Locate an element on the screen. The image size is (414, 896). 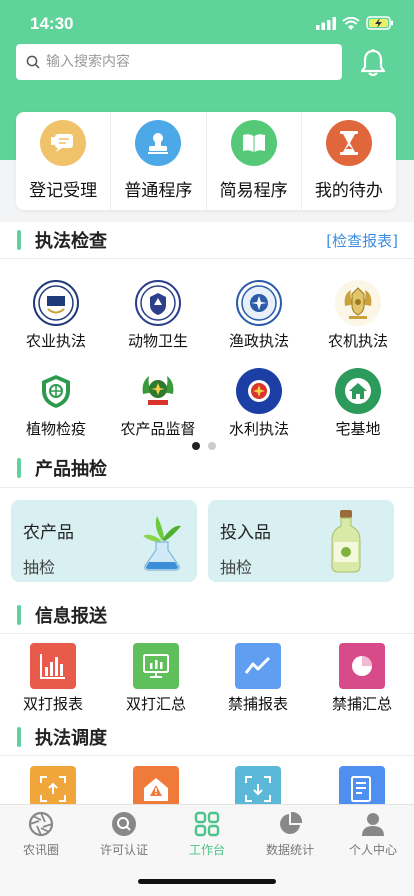
enforcement-item-label: 动物卫生 is located at coordinates (157, 341).